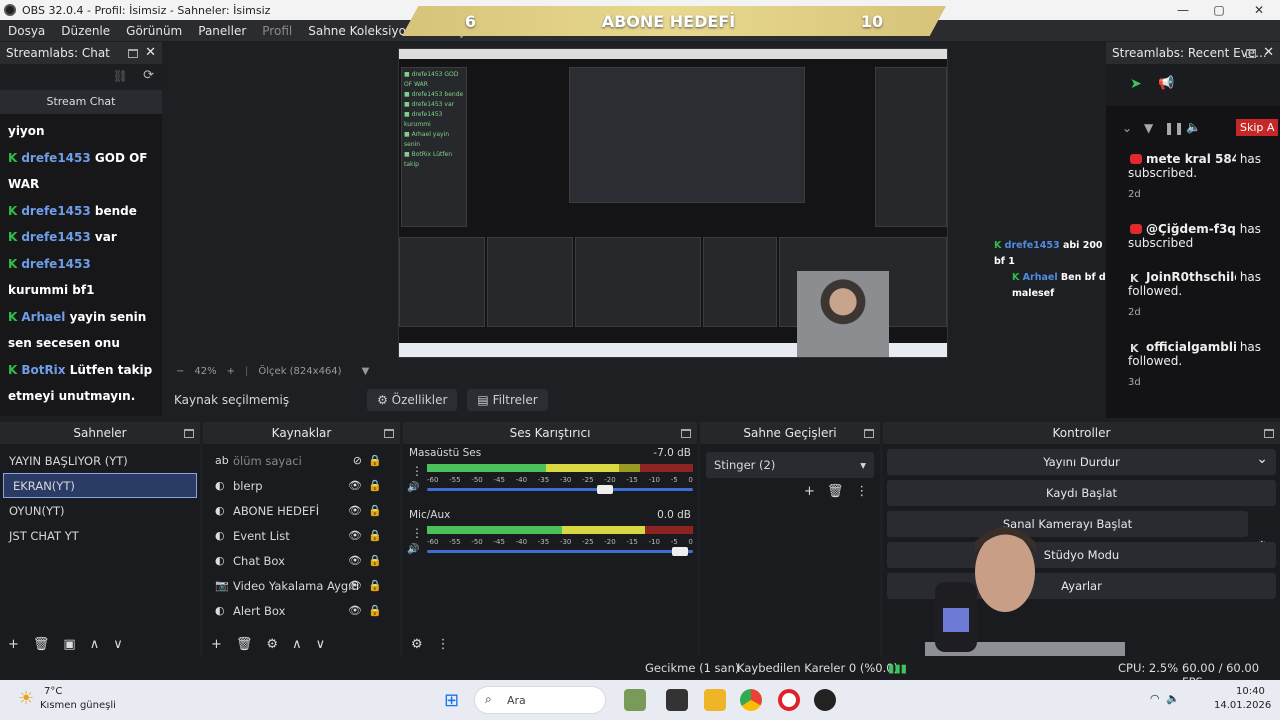 Image resolution: width=1280 pixels, height=720 pixels. Describe the element at coordinates (1155, 698) in the screenshot. I see `network-icon: ◠` at that location.